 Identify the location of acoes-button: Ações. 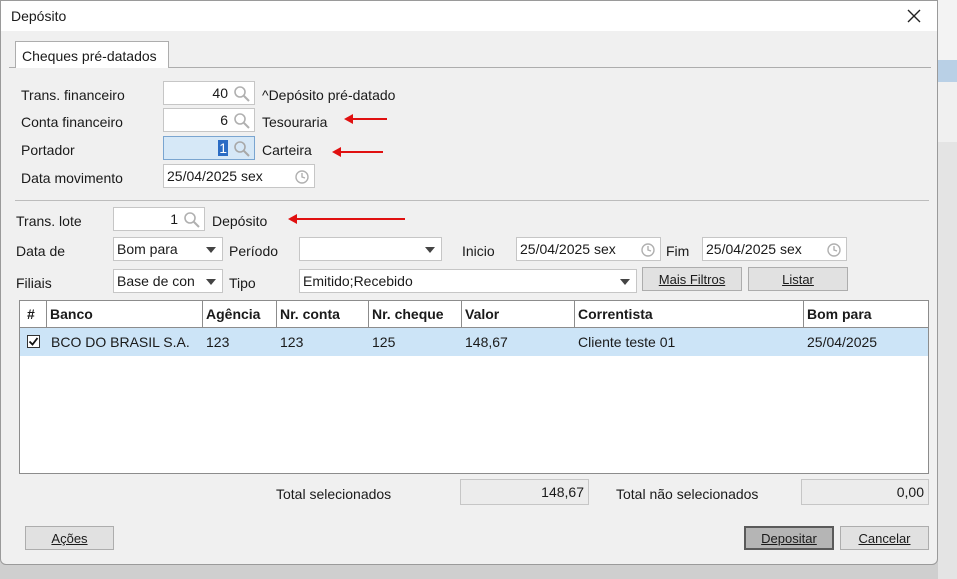
(69, 538).